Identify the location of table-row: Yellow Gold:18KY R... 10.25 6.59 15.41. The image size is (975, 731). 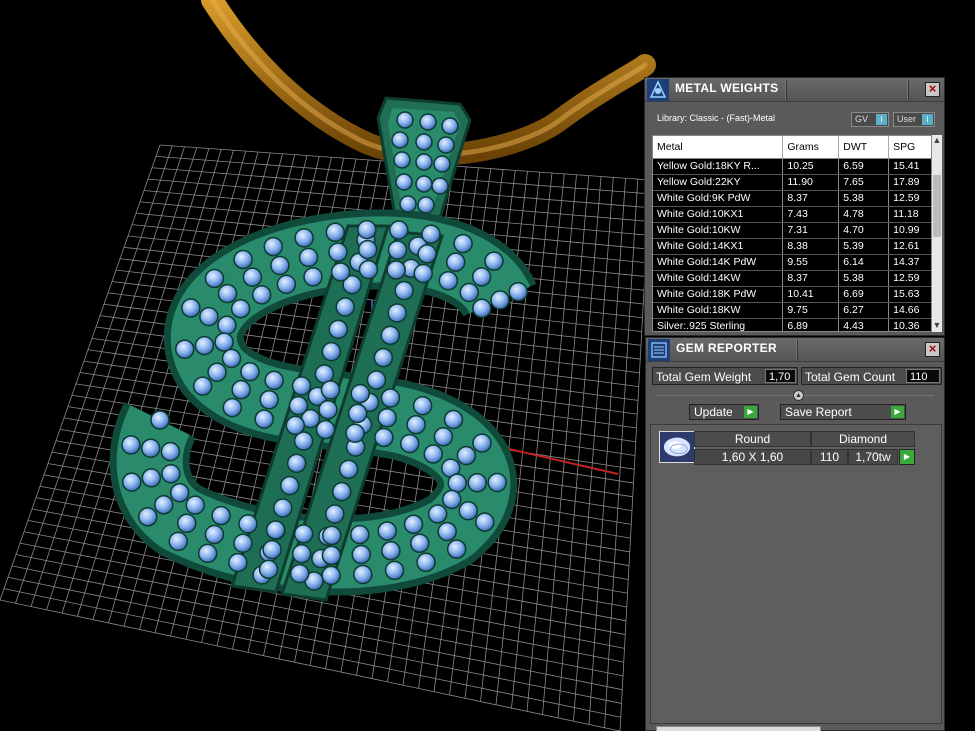
(792, 166).